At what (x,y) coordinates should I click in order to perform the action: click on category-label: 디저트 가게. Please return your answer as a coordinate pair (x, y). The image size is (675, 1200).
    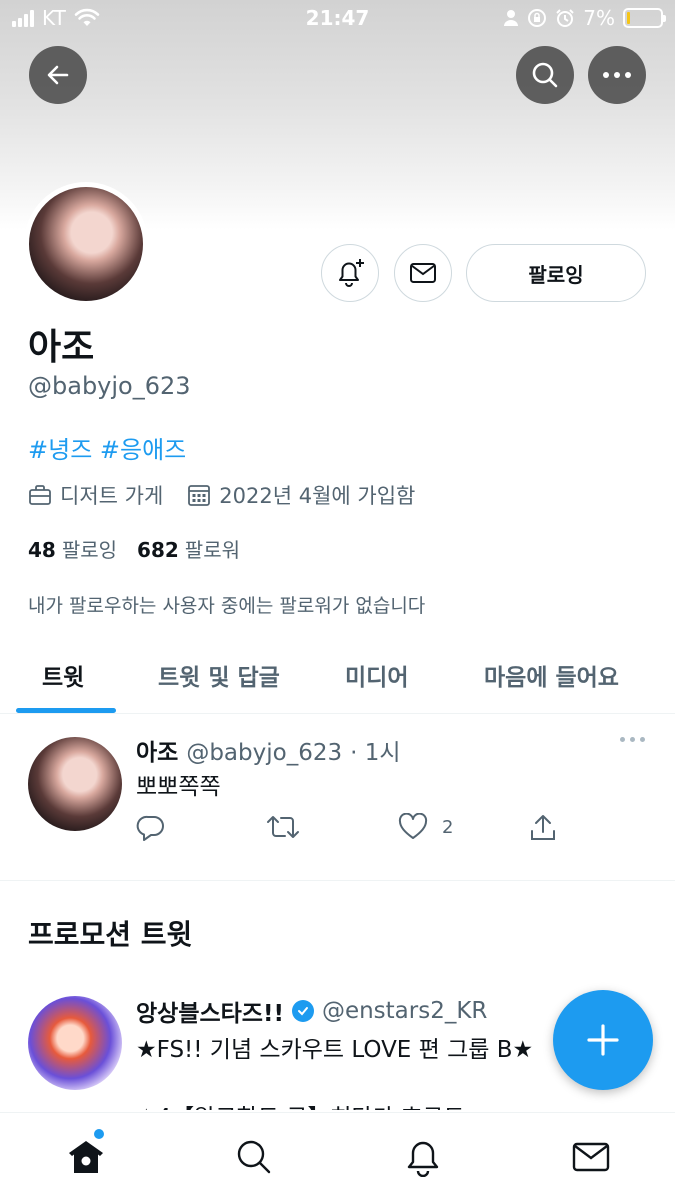
    Looking at the image, I should click on (112, 496).